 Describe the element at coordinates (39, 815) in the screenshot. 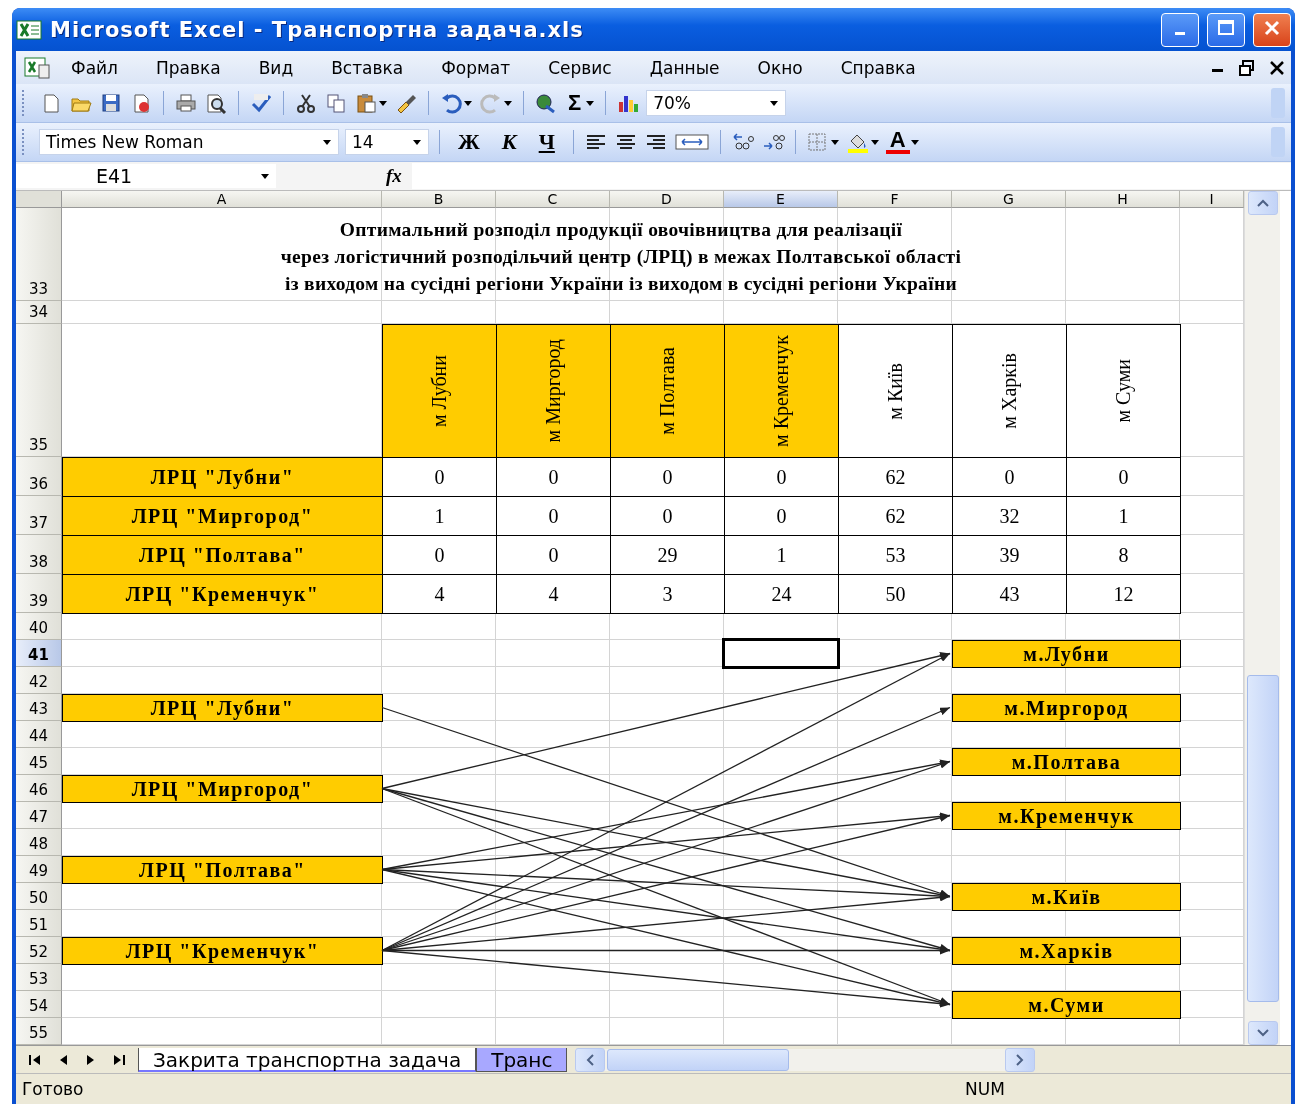

I see `row-header: 47` at that location.